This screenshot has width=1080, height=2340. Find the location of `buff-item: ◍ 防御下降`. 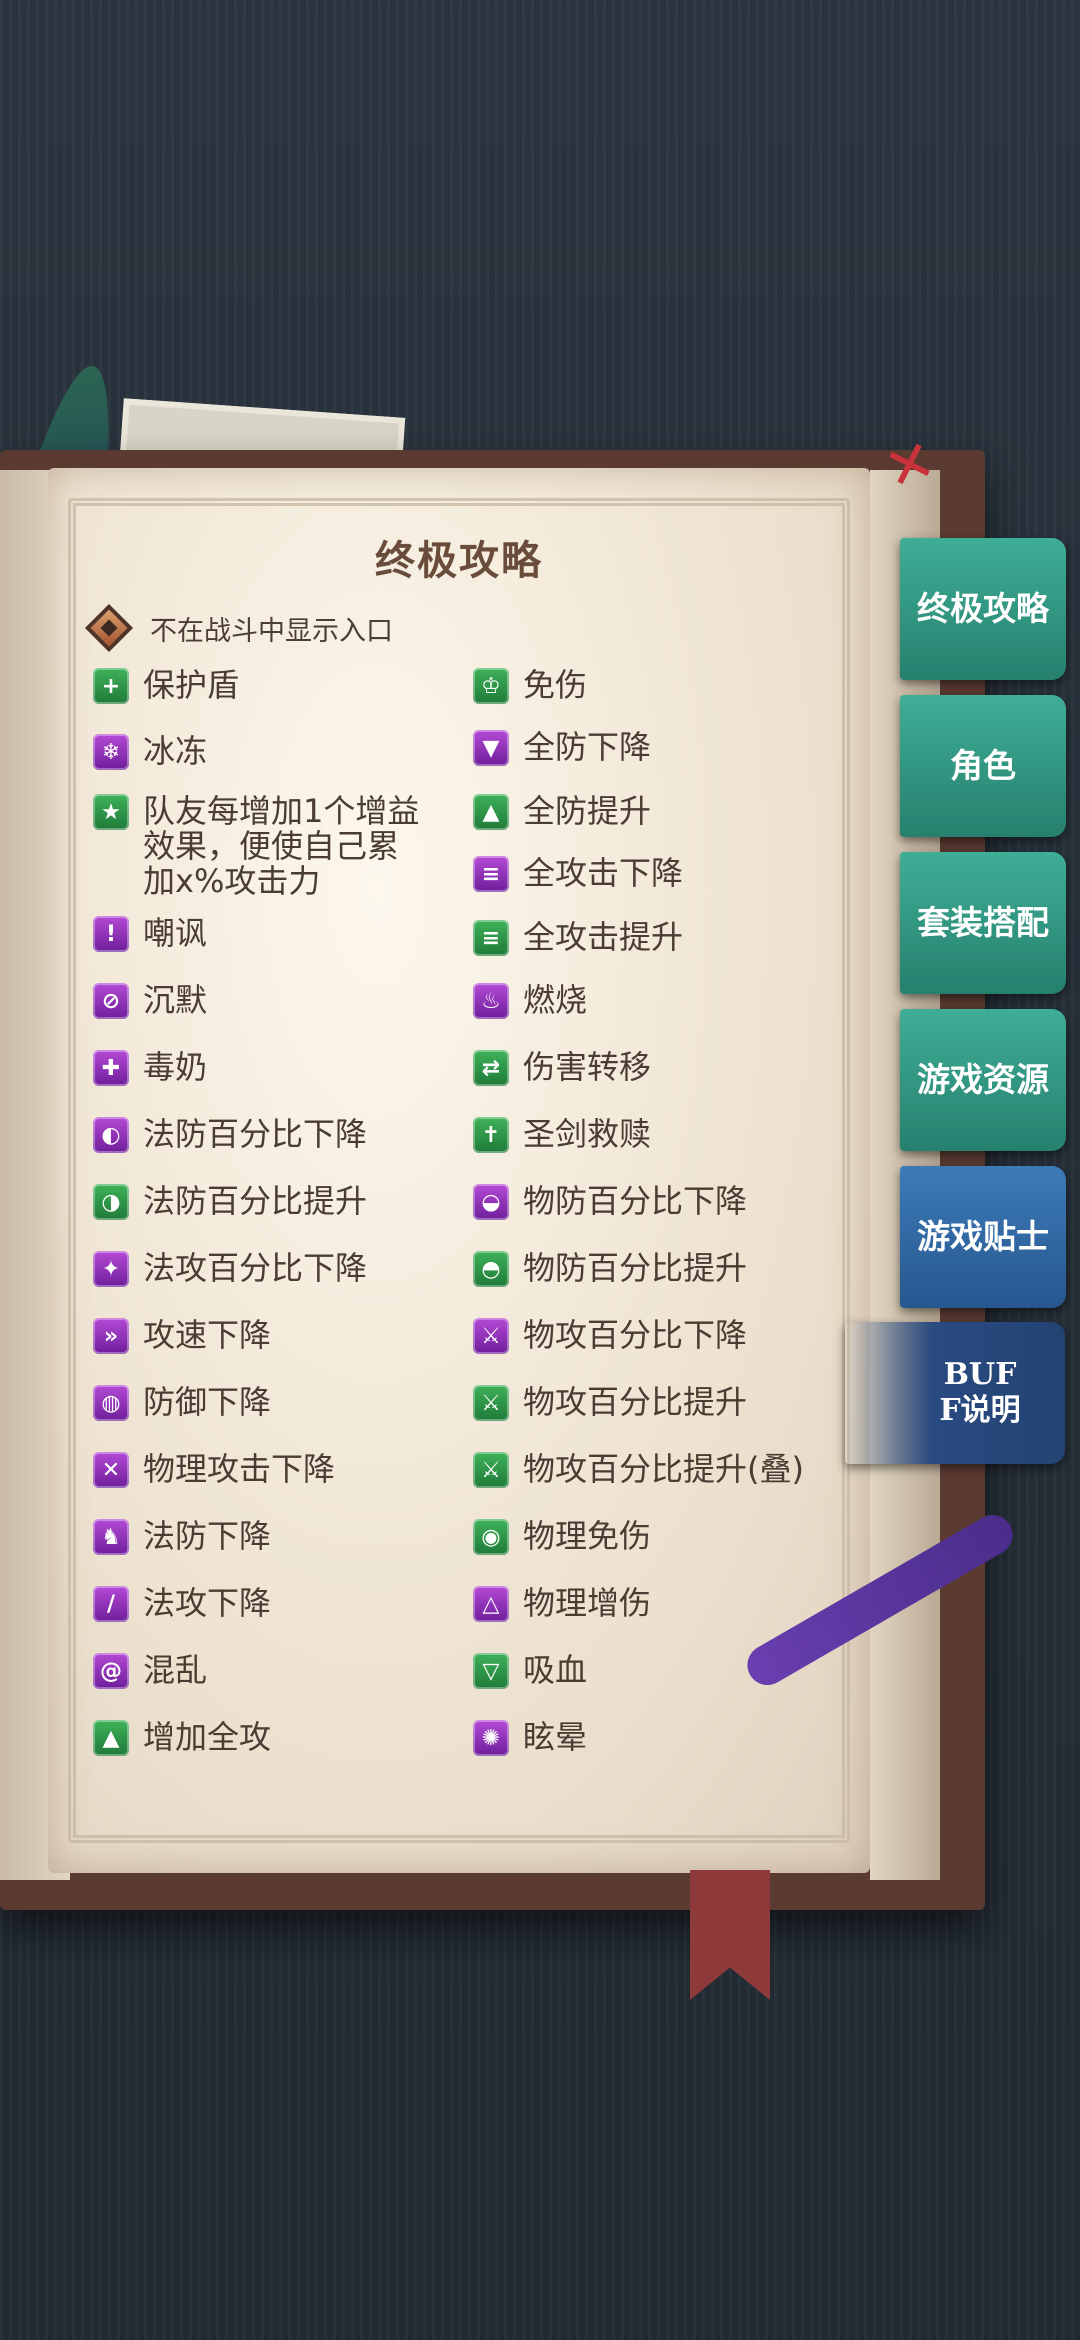

buff-item: ◍ 防御下降 is located at coordinates (258, 1403).